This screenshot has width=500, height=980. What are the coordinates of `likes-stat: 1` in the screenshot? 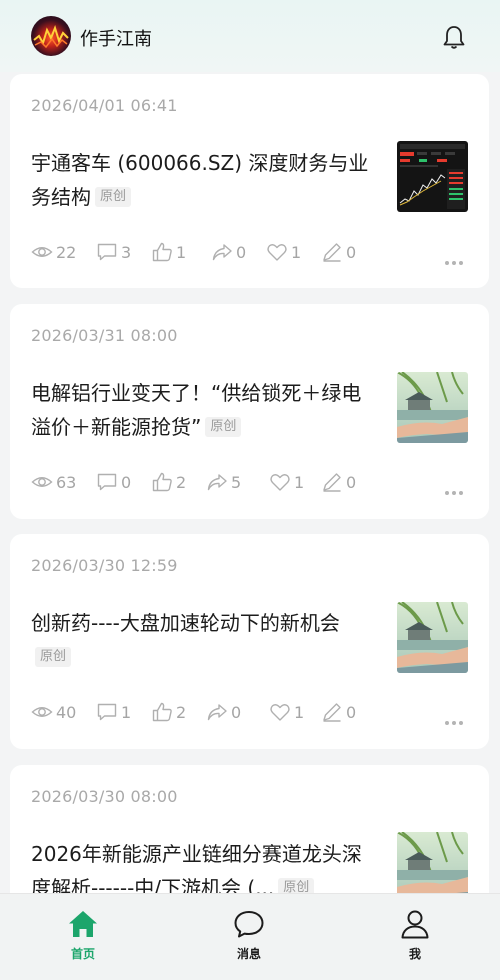 It's located at (168, 252).